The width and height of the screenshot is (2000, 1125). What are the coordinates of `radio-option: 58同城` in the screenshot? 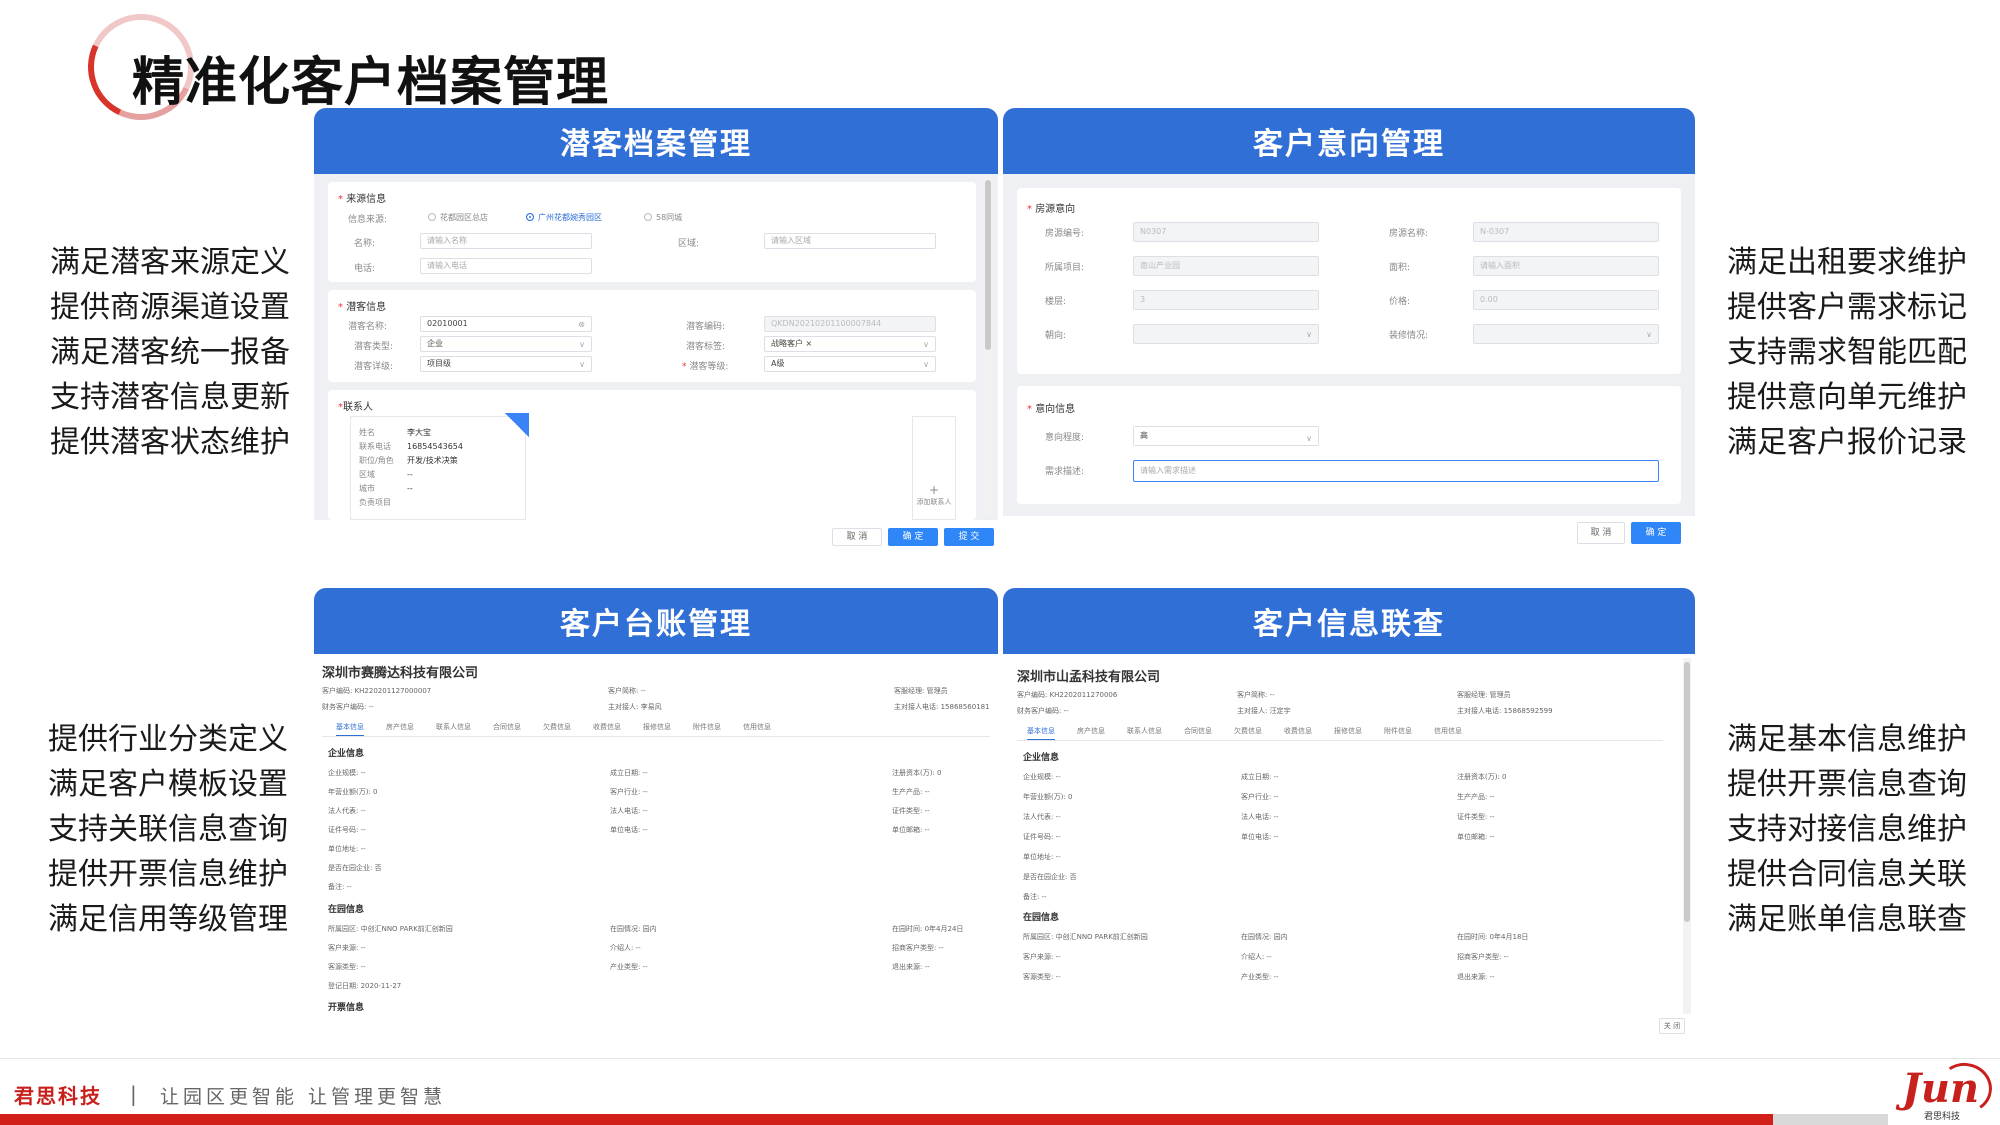 It's located at (663, 217).